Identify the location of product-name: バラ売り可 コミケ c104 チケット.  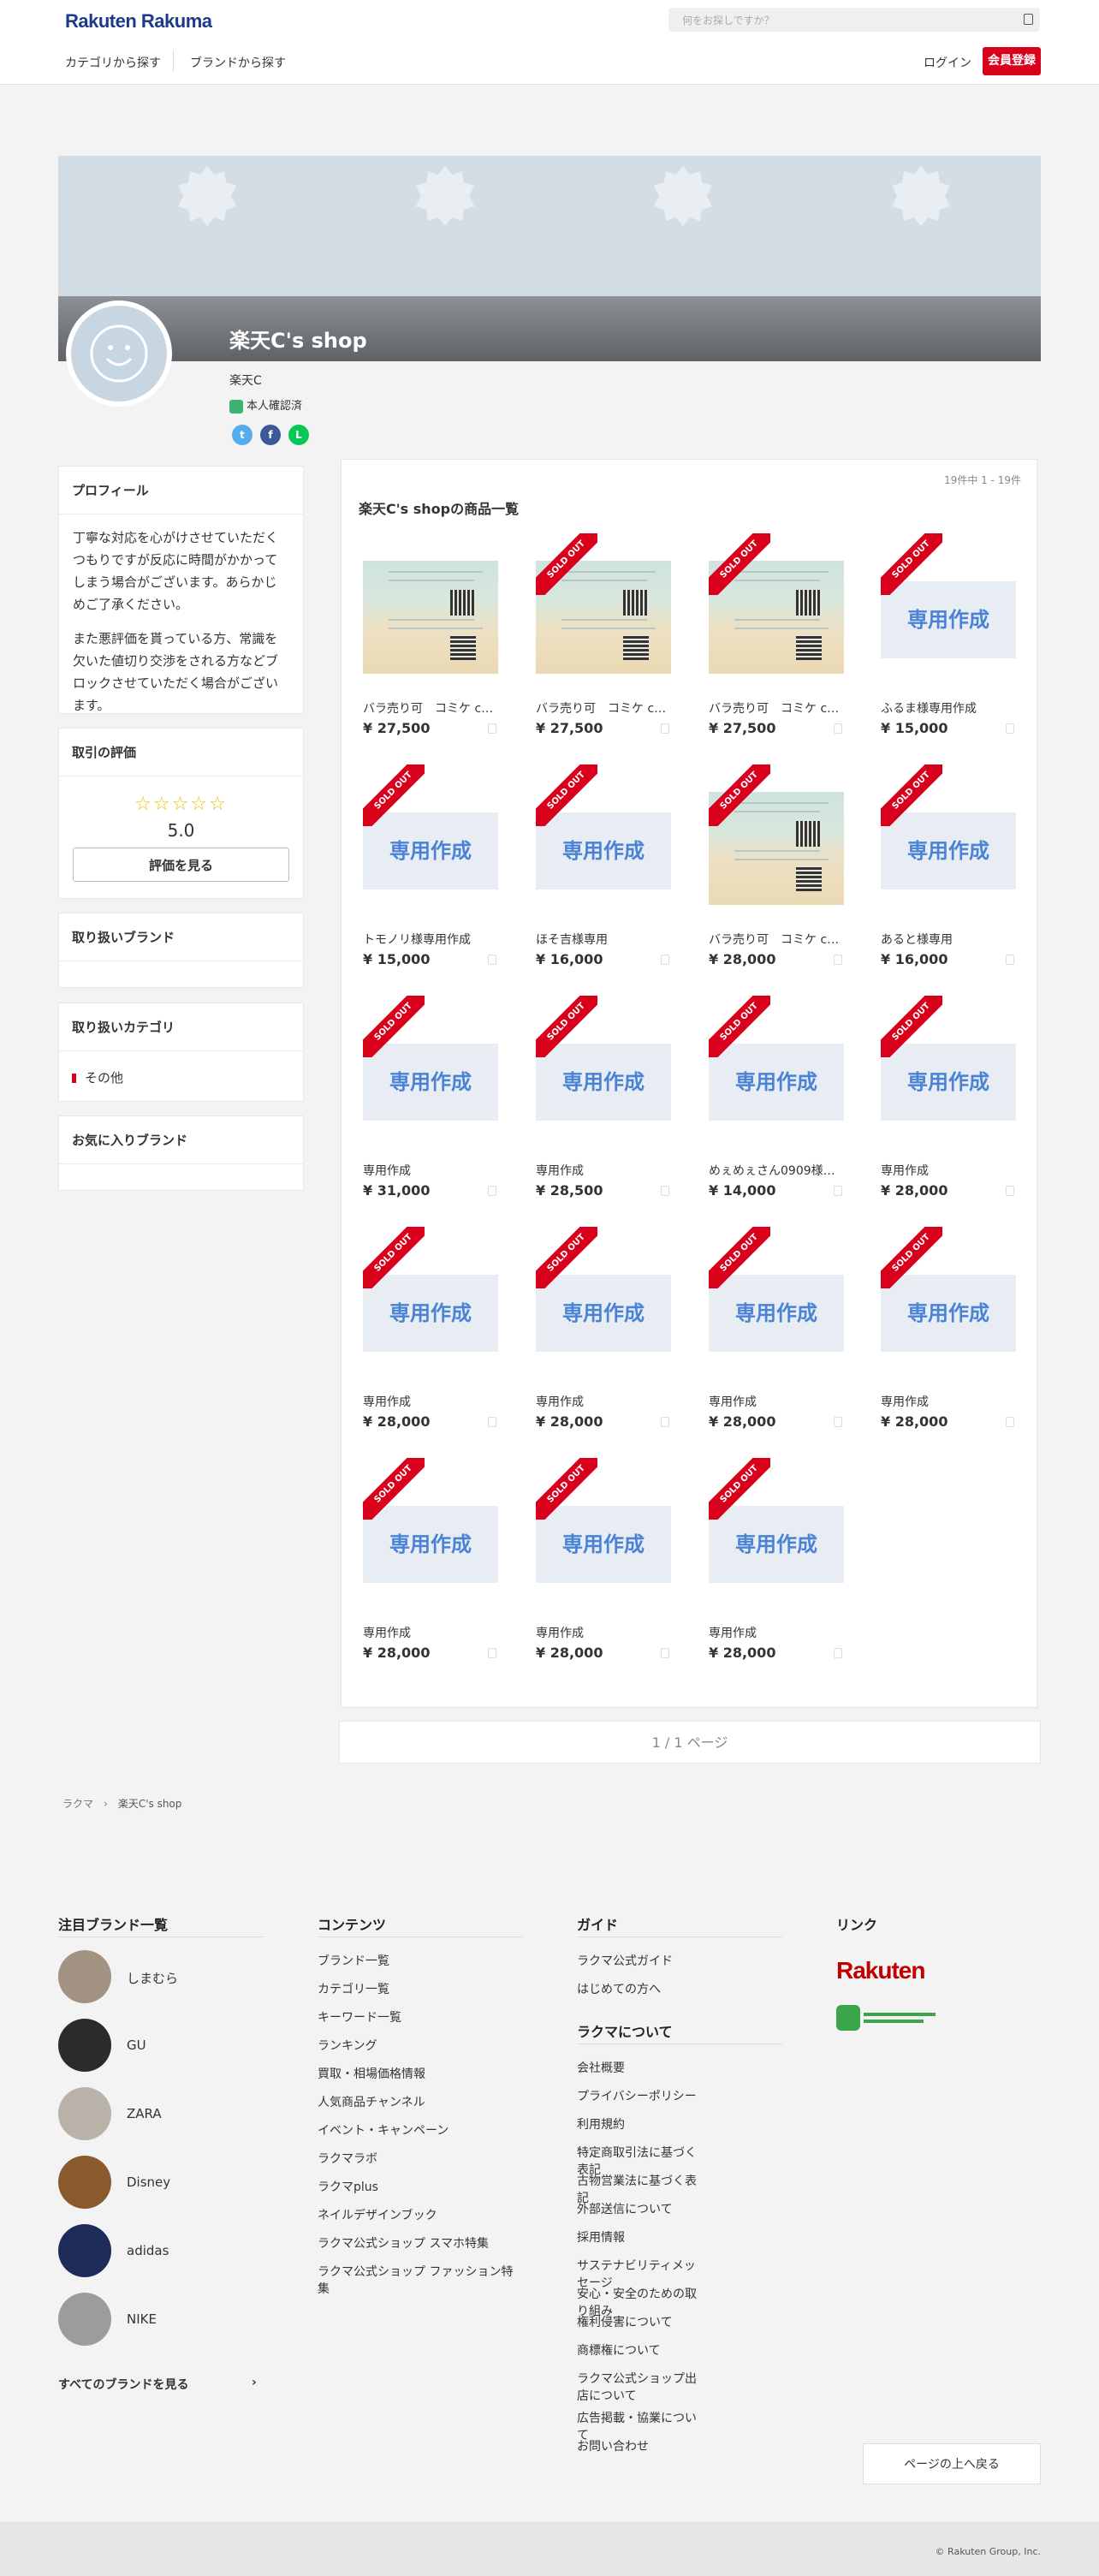
(604, 709).